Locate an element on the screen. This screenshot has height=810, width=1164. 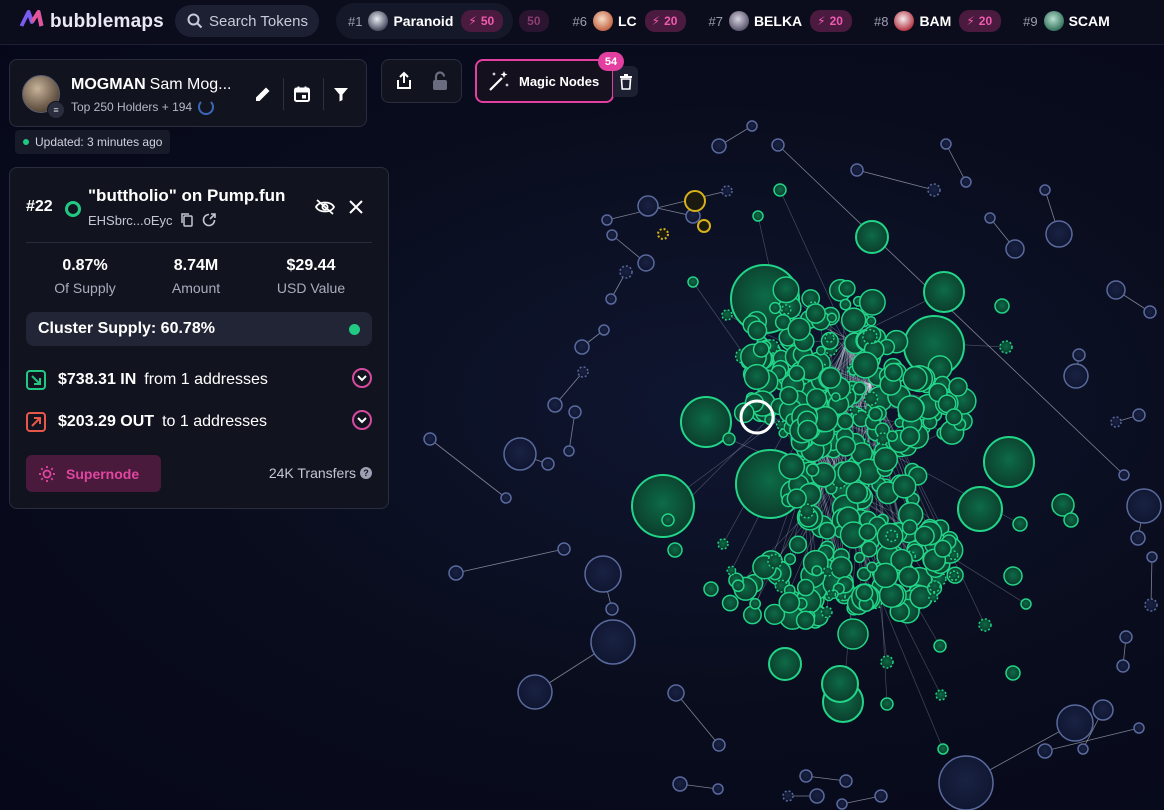
ticker-item-6: #6 LC ⚡ 20 is located at coordinates (630, 21).